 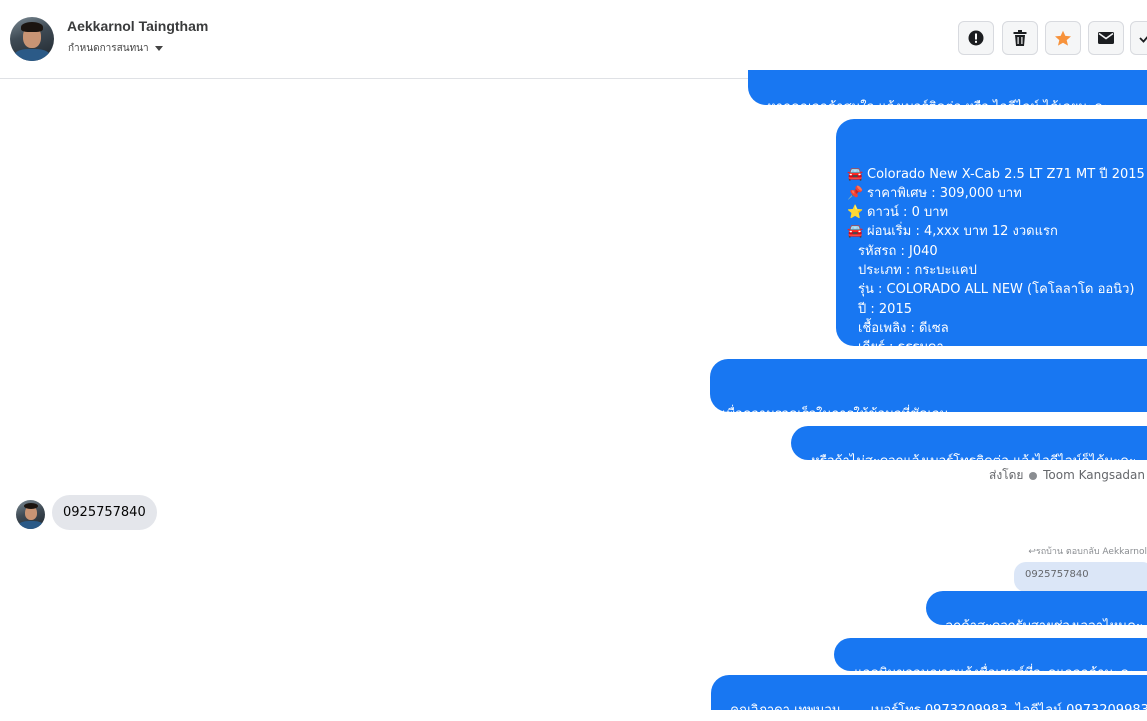 I want to click on report-button, so click(x=976, y=38).